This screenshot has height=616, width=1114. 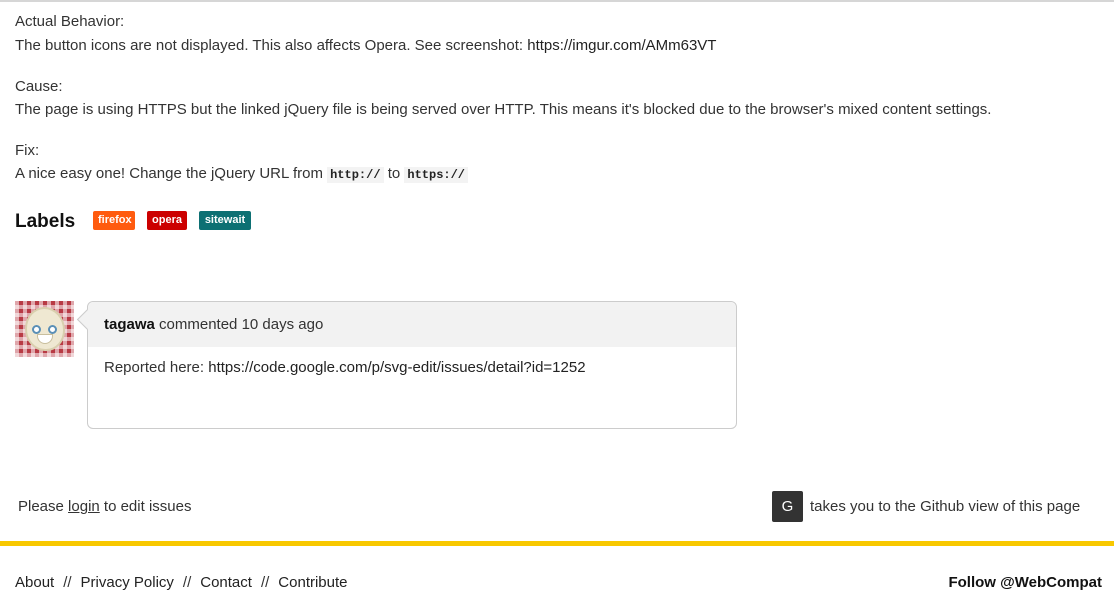 I want to click on comment-meta: commented 10 days ago, so click(x=239, y=324).